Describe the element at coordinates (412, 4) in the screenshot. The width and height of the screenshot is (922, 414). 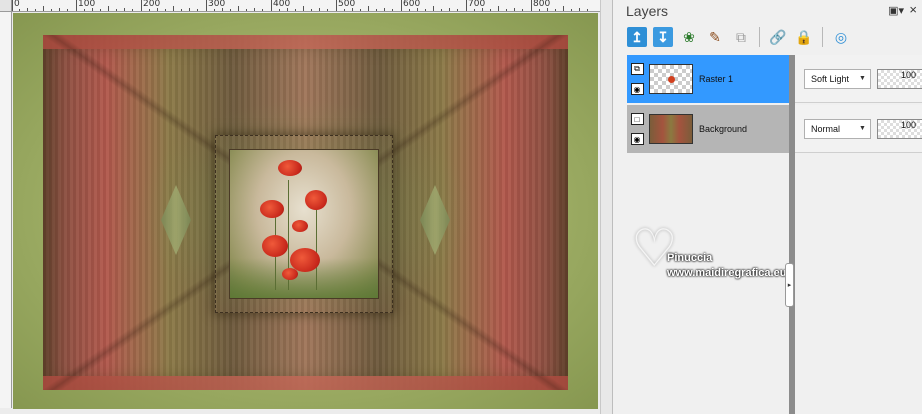
I see `ruler-label: 600` at that location.